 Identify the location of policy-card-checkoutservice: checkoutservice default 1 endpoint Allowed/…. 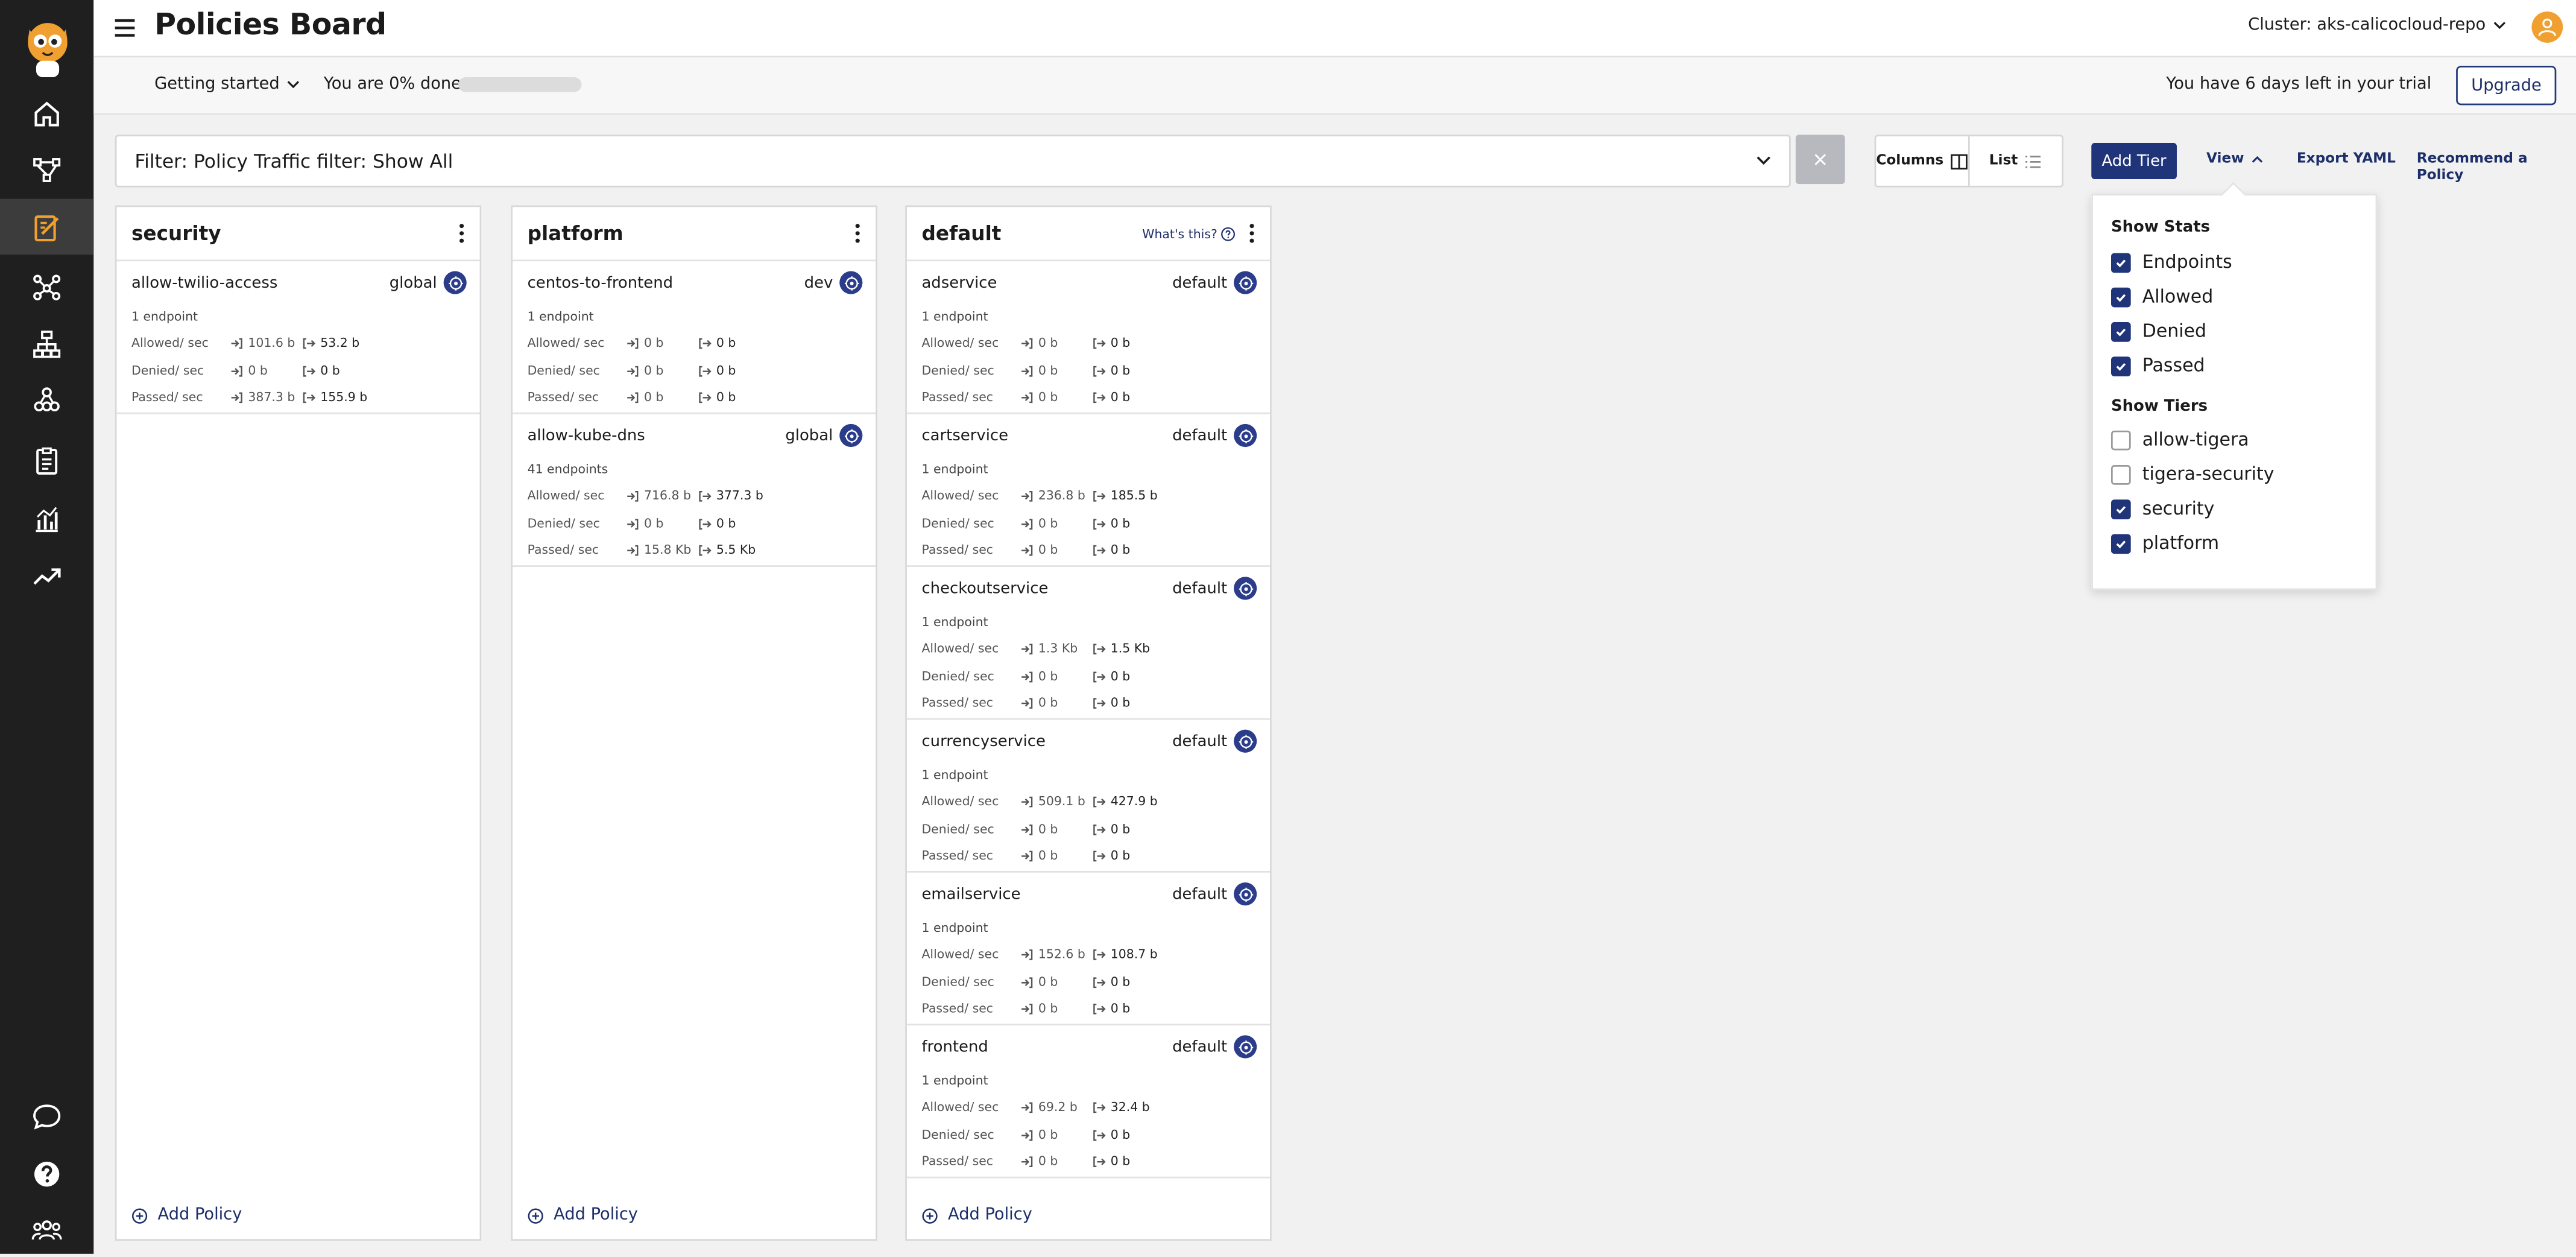
(1088, 644).